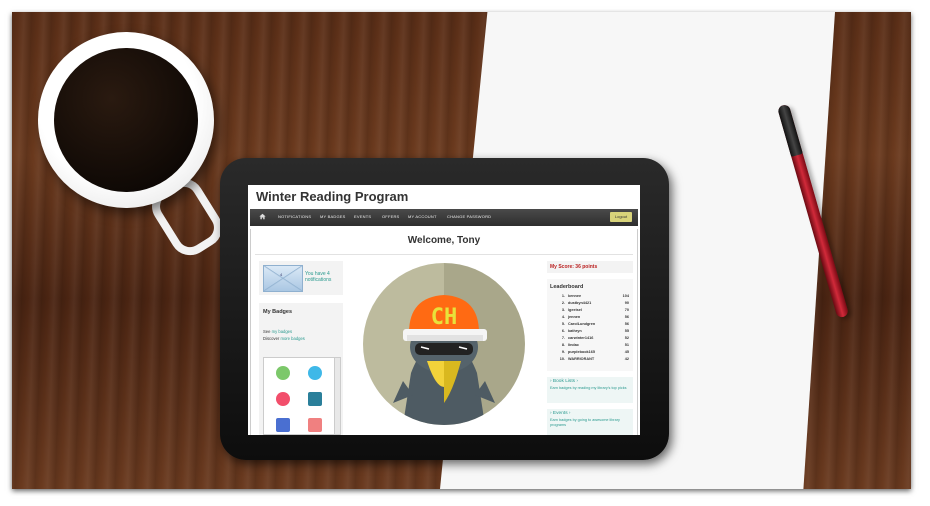 This screenshot has width=930, height=506. I want to click on notification-count: 4, so click(281, 274).